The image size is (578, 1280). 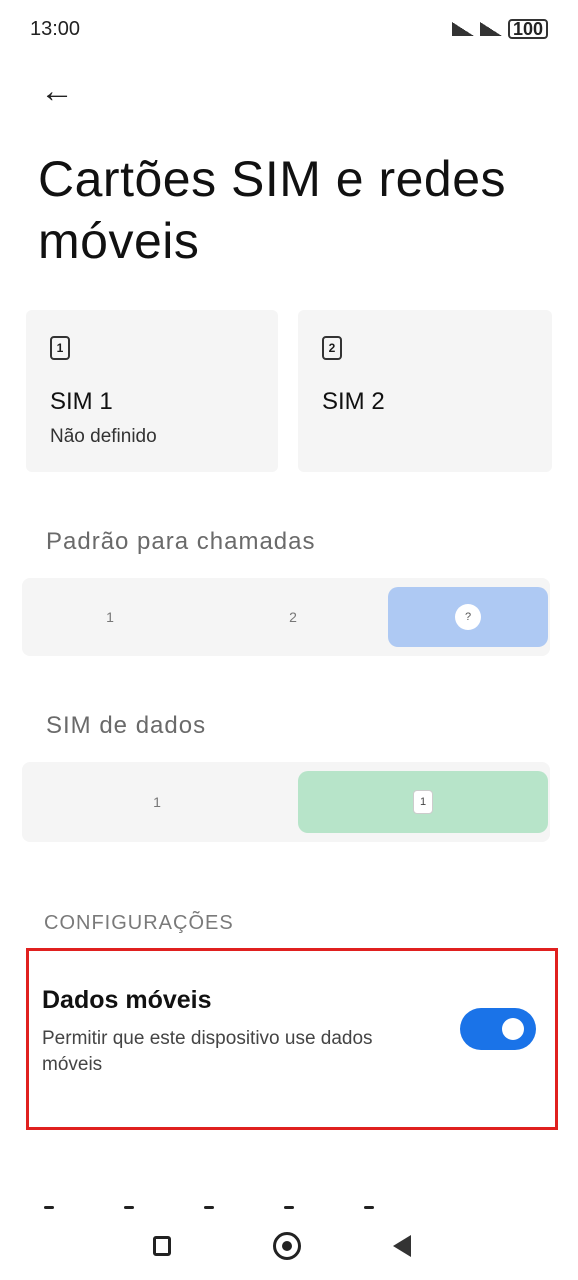 I want to click on home-button, so click(x=289, y=1246).